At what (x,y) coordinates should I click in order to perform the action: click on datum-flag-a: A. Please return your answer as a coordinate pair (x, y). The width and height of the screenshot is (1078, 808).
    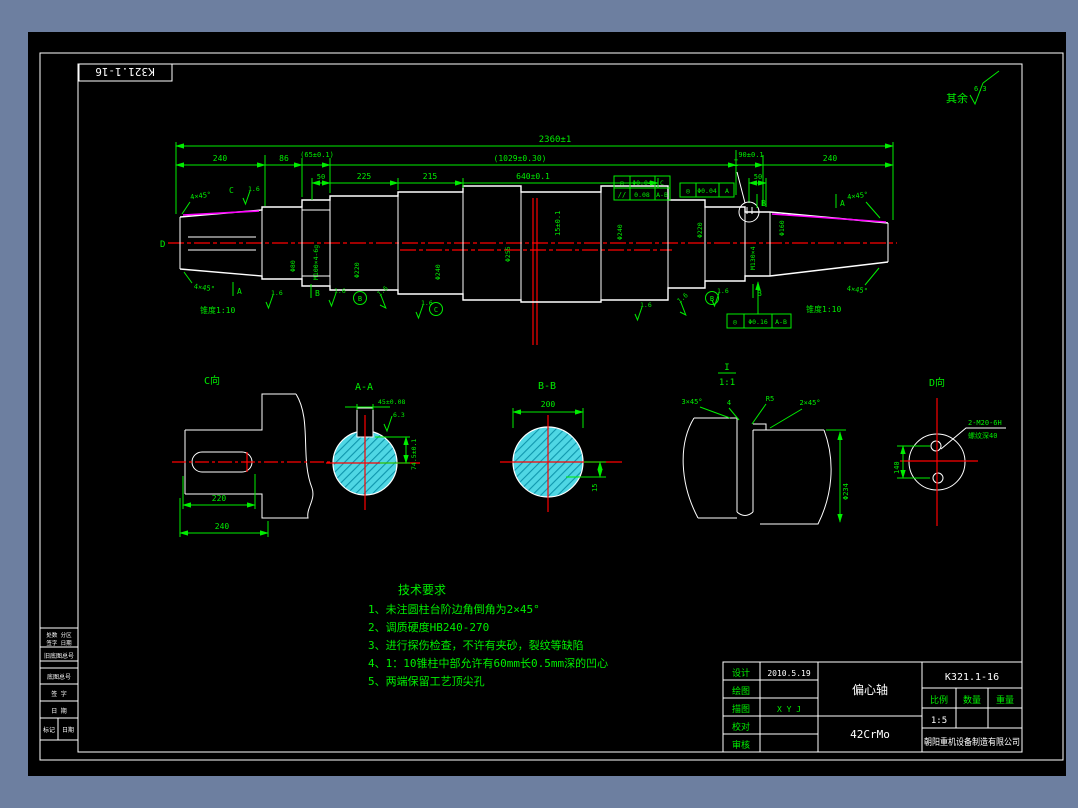
    Looking at the image, I should click on (239, 291).